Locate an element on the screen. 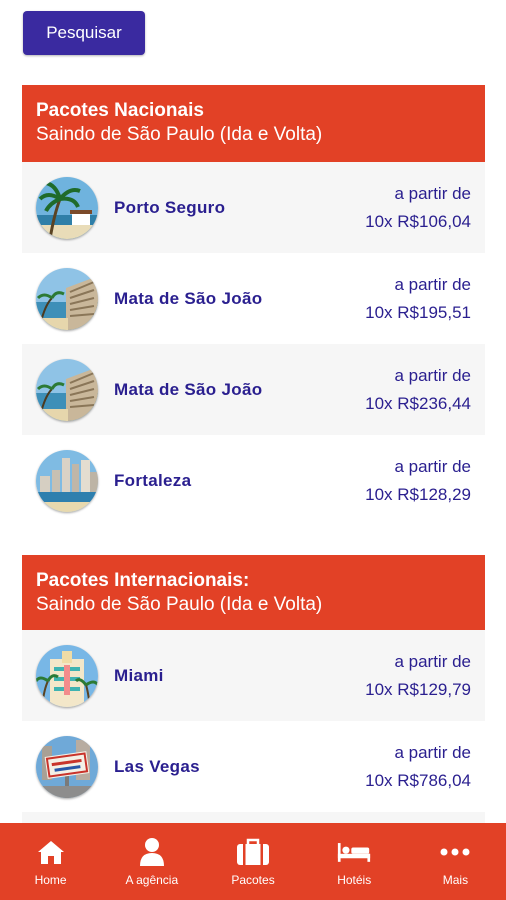 The image size is (506, 900). price-value: 10x R$195,51 is located at coordinates (418, 312).